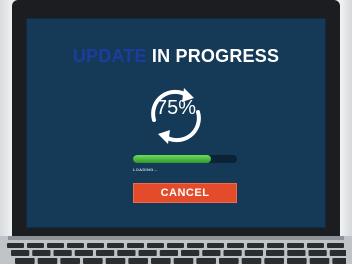 The width and height of the screenshot is (352, 264). I want to click on background-right, so click(346, 132).